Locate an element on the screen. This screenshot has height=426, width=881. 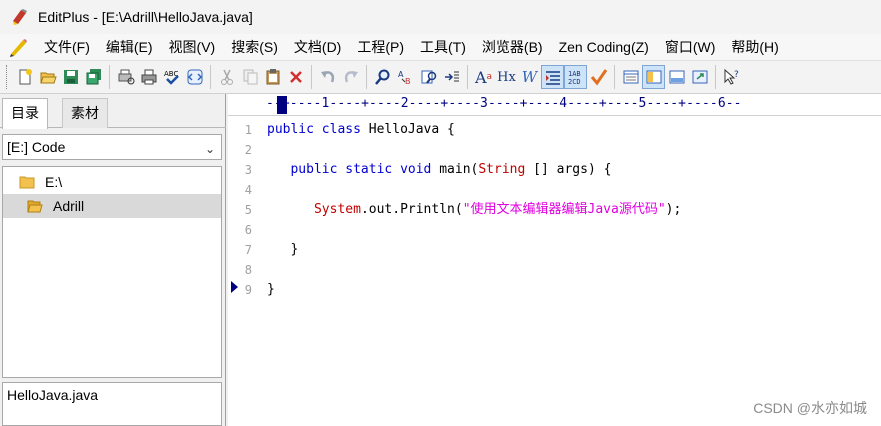
output-window-button is located at coordinates (676, 77).